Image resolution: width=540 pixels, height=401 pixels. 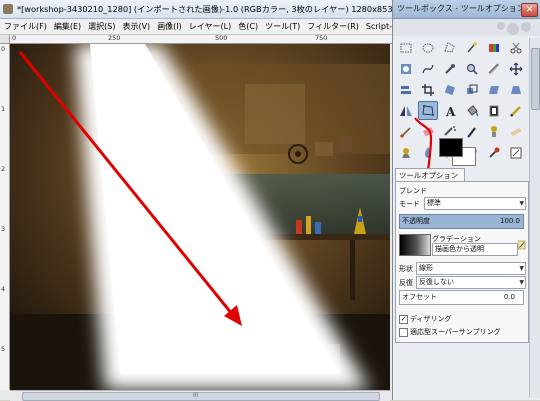 I want to click on mode-select: 標準 ▼, so click(x=475, y=203).